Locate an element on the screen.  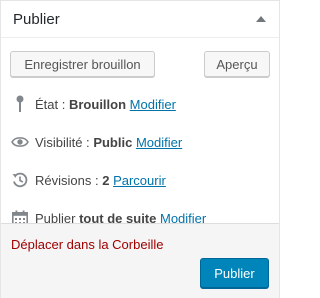
collapse-toggle is located at coordinates (261, 19).